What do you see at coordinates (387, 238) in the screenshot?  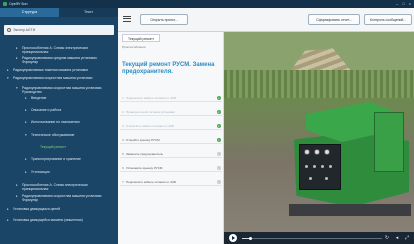 I see `replay-icon: ↻` at bounding box center [387, 238].